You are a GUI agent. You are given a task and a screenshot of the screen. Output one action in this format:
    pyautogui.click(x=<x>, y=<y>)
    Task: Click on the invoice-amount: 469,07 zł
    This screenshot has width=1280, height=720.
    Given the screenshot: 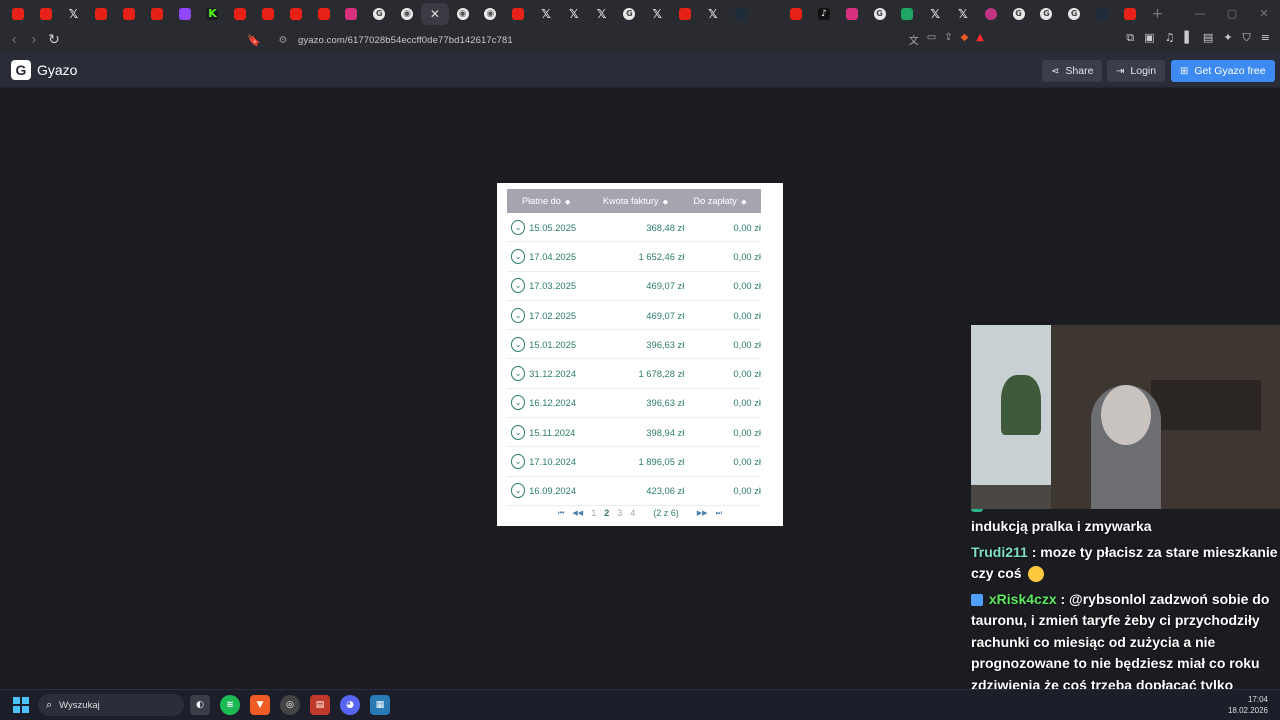 What is the action you would take?
    pyautogui.click(x=665, y=315)
    